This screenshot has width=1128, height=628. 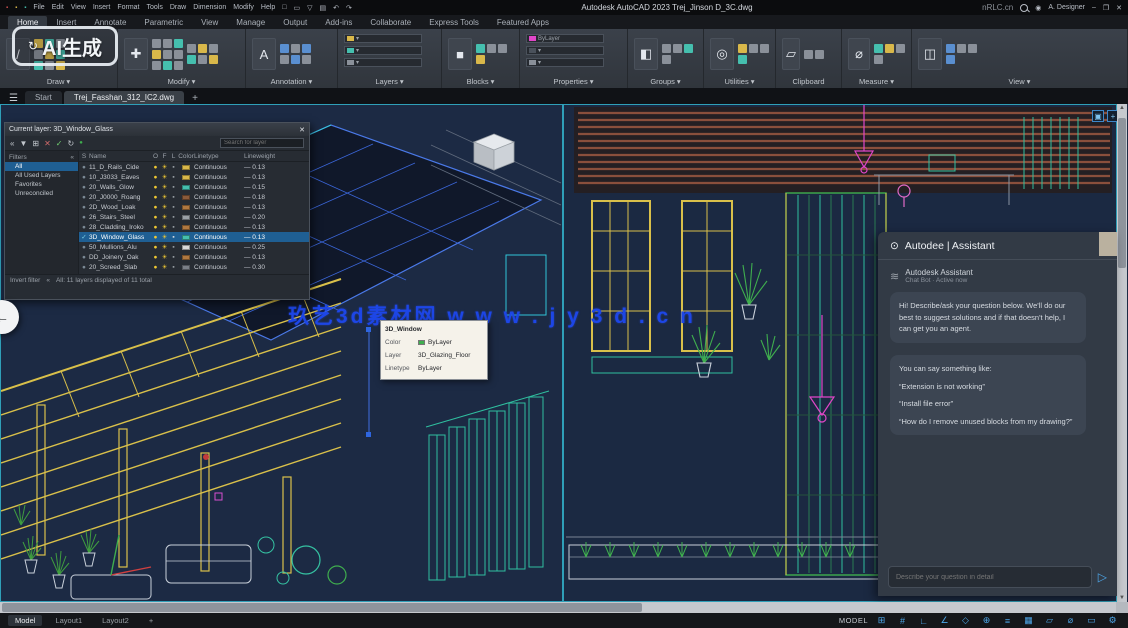 What do you see at coordinates (930, 54) in the screenshot?
I see `view-button: ◫` at bounding box center [930, 54].